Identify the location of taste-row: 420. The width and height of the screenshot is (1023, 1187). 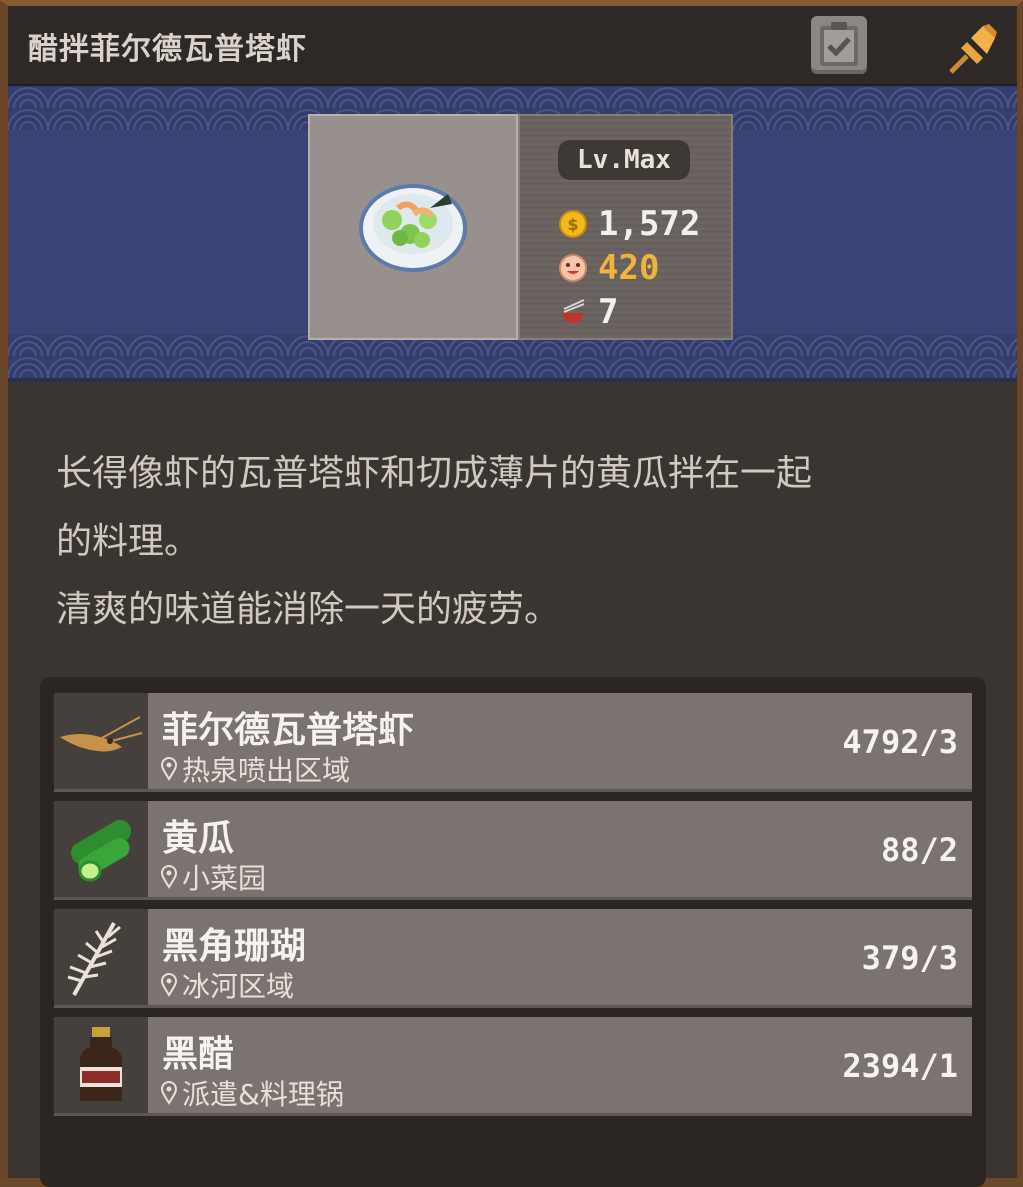
(608, 268).